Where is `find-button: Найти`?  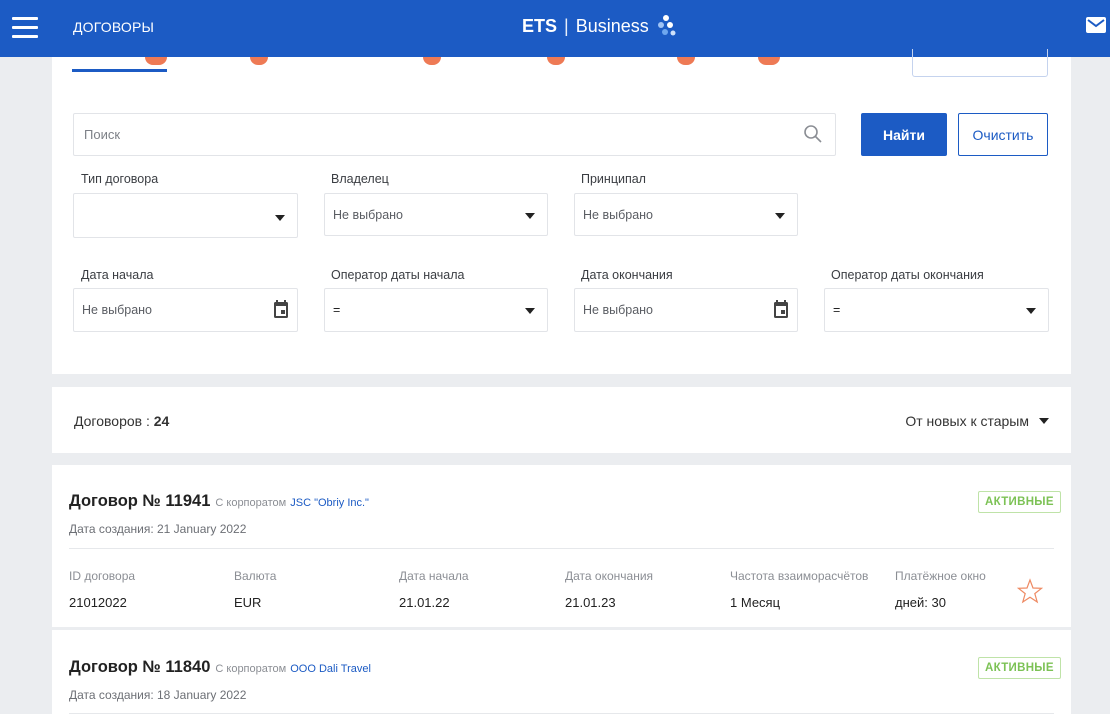
find-button: Найти is located at coordinates (904, 134).